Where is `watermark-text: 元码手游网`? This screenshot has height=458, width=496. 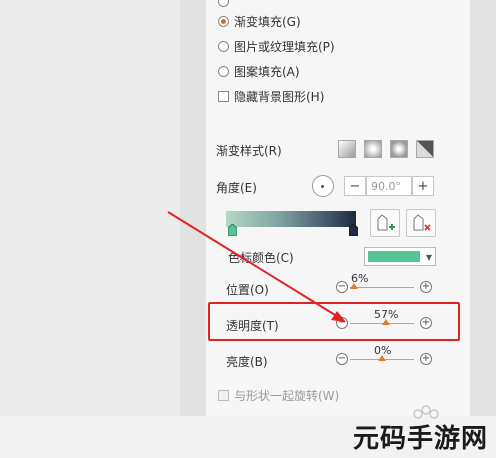
watermark-text: 元码手游网 is located at coordinates (420, 439).